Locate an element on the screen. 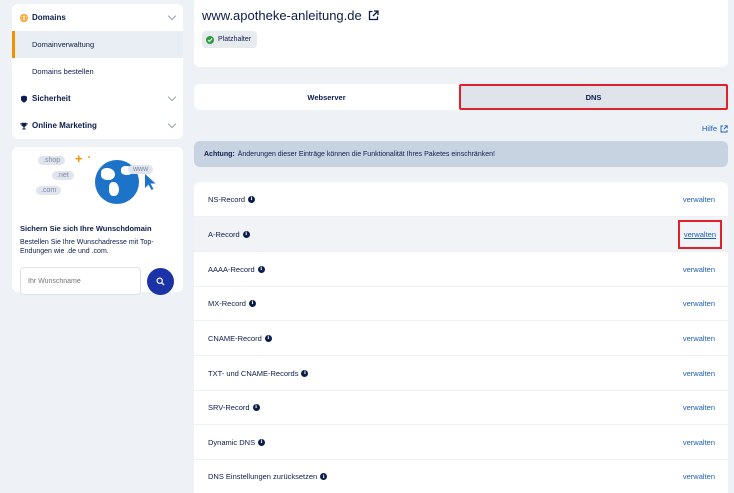 Image resolution: width=734 pixels, height=493 pixels. record-name: AAAA-Record i is located at coordinates (236, 269).